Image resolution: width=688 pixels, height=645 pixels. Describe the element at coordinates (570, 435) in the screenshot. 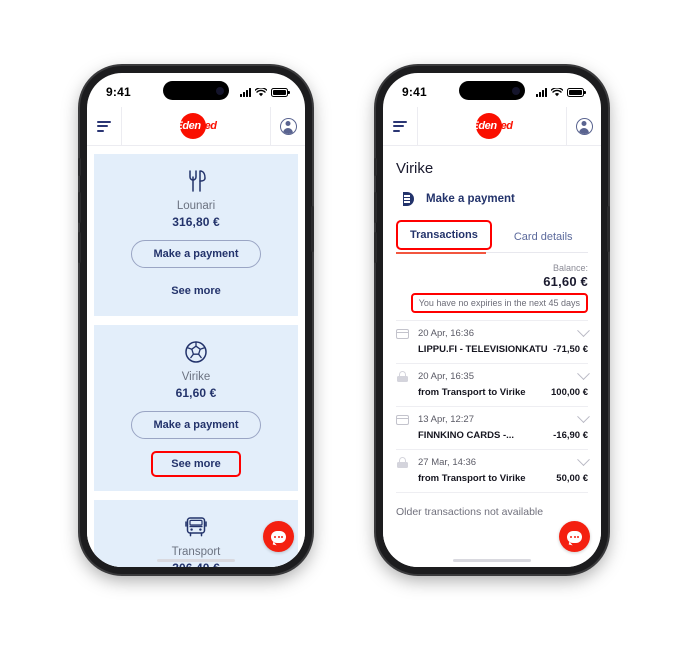

I see `transaction-amount: -16,90 €` at that location.